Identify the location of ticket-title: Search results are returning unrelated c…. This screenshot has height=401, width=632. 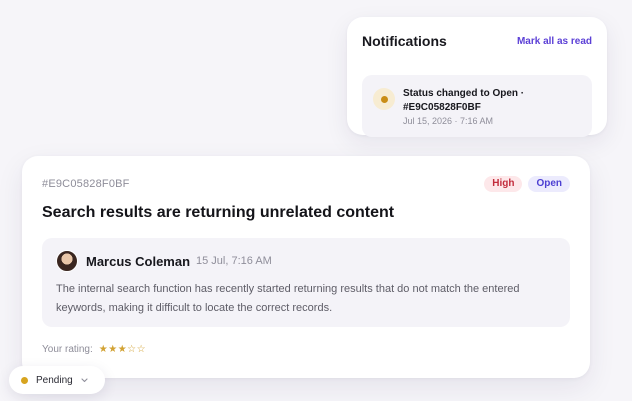
(218, 212).